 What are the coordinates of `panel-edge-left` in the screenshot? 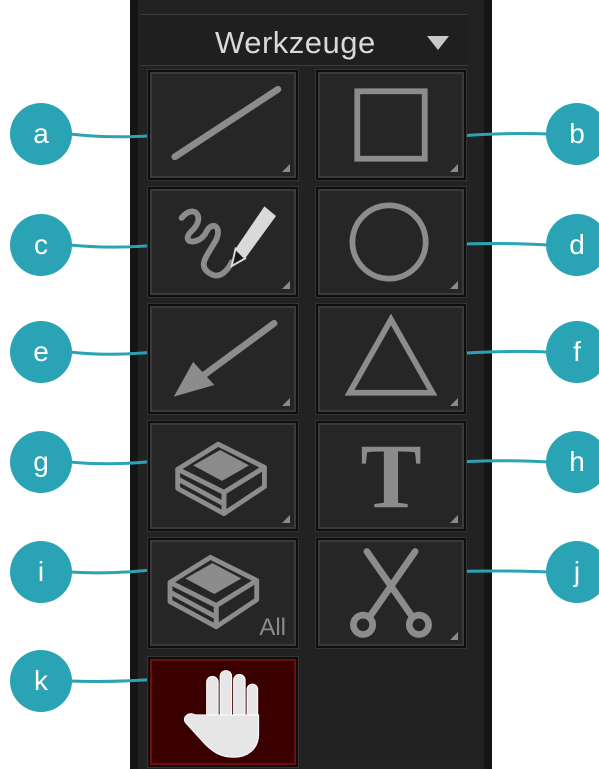 It's located at (134, 384).